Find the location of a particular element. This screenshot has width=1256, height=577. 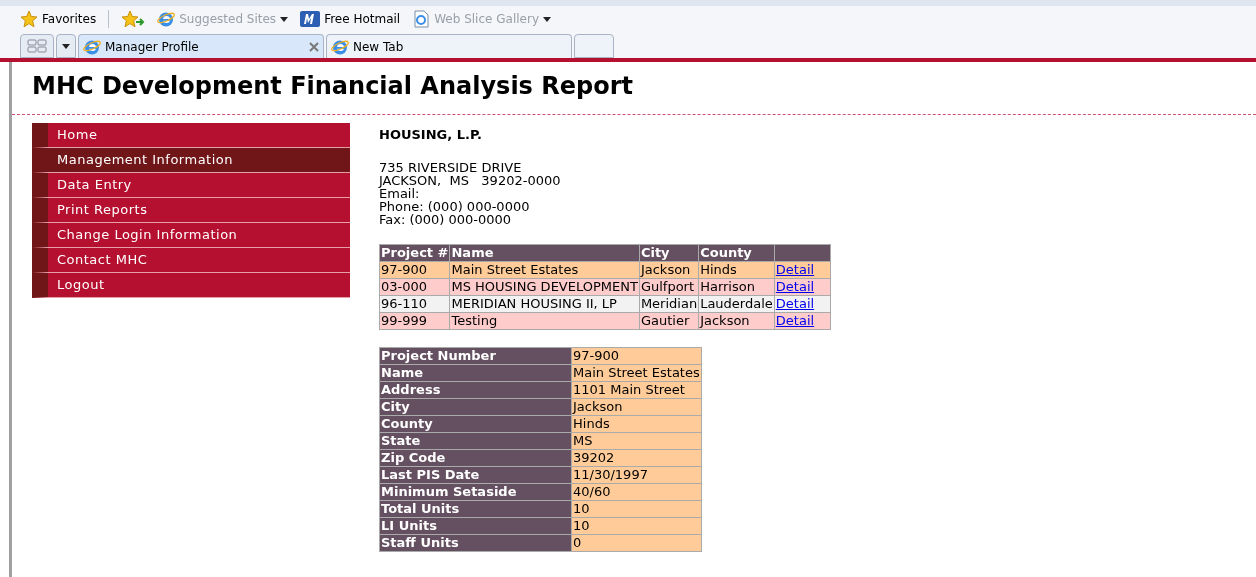

table-cell: 96-110 is located at coordinates (414, 303).